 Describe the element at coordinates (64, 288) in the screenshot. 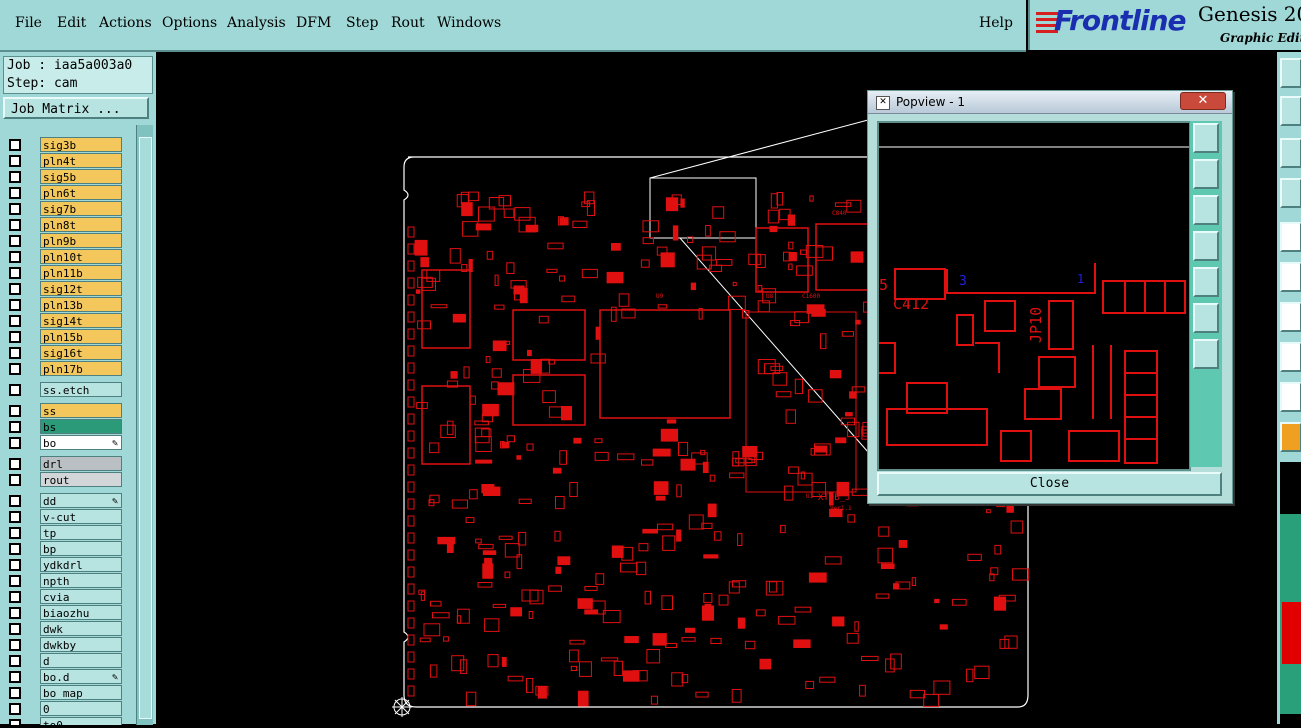

I see `layer-row: sig12t` at that location.